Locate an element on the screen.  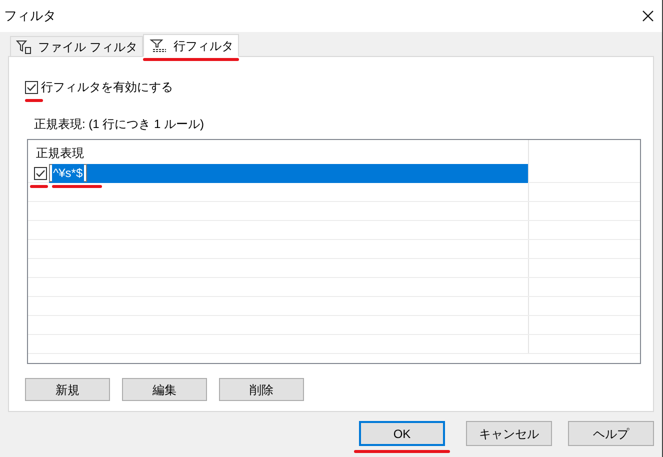
dialog-button: OK is located at coordinates (402, 433).